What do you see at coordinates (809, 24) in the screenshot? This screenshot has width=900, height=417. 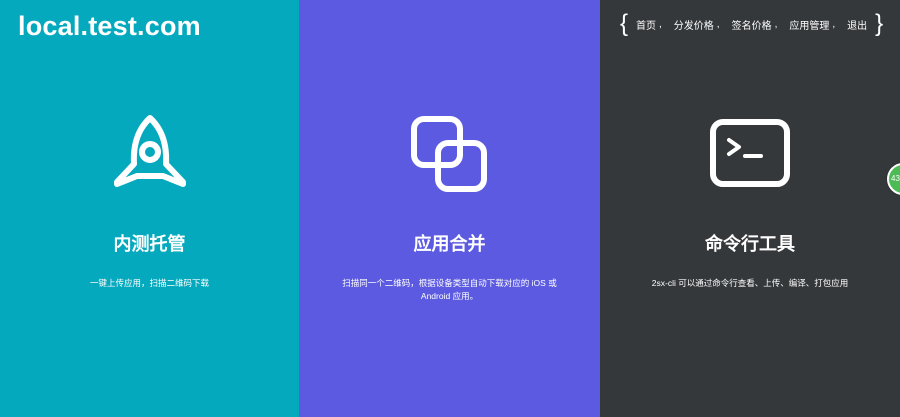 I see `nav-item-app-management: 应用管理` at bounding box center [809, 24].